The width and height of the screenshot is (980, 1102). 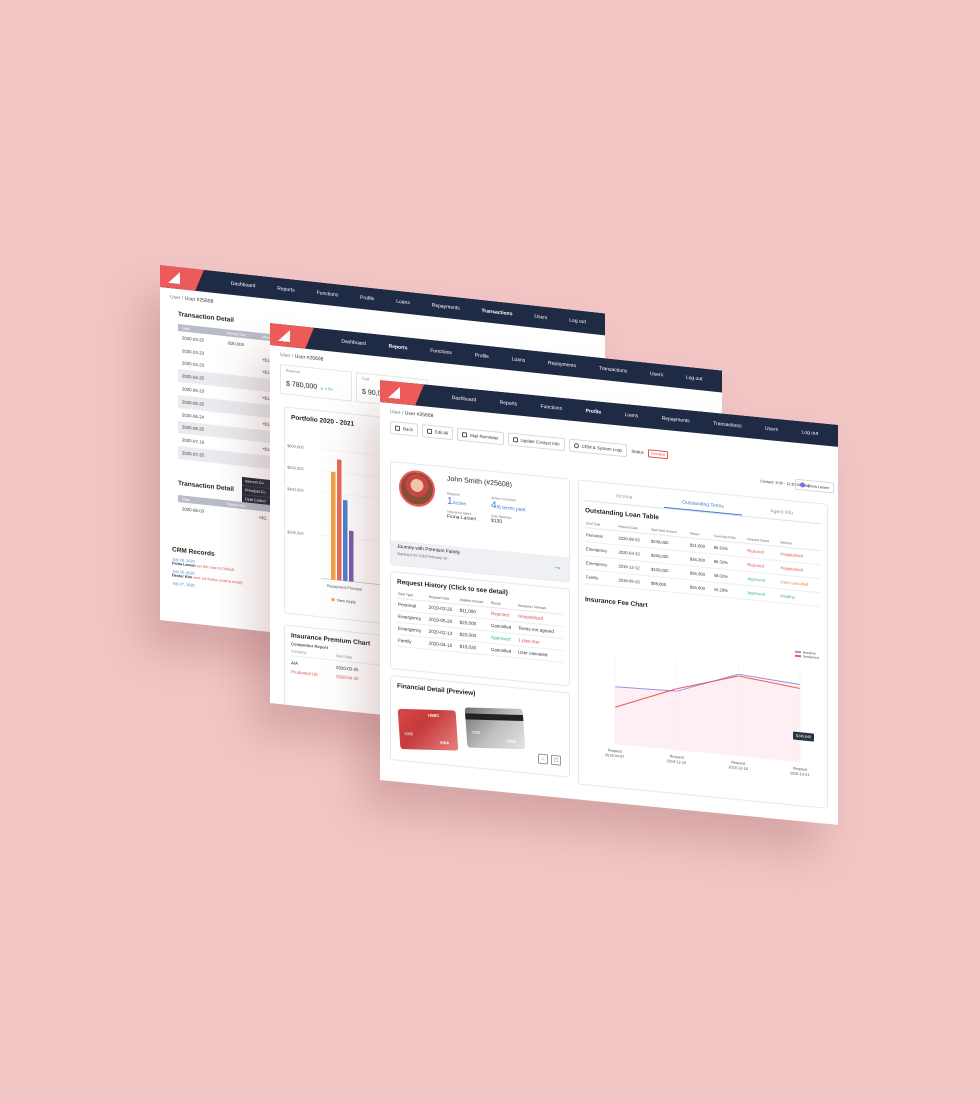 I want to click on download-icon: ↓, so click(x=543, y=759).